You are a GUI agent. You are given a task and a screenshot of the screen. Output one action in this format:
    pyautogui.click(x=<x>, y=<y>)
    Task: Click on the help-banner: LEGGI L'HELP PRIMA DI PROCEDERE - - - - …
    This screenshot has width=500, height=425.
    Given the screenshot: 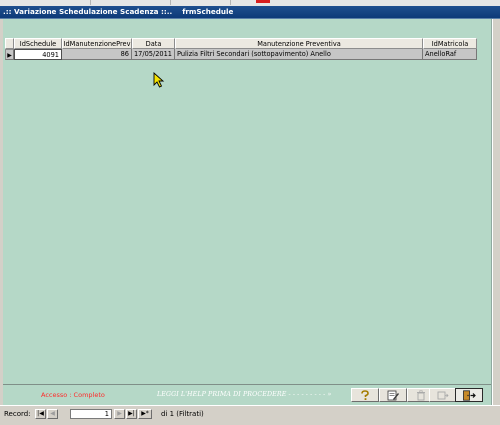 What is the action you would take?
    pyautogui.click(x=244, y=394)
    